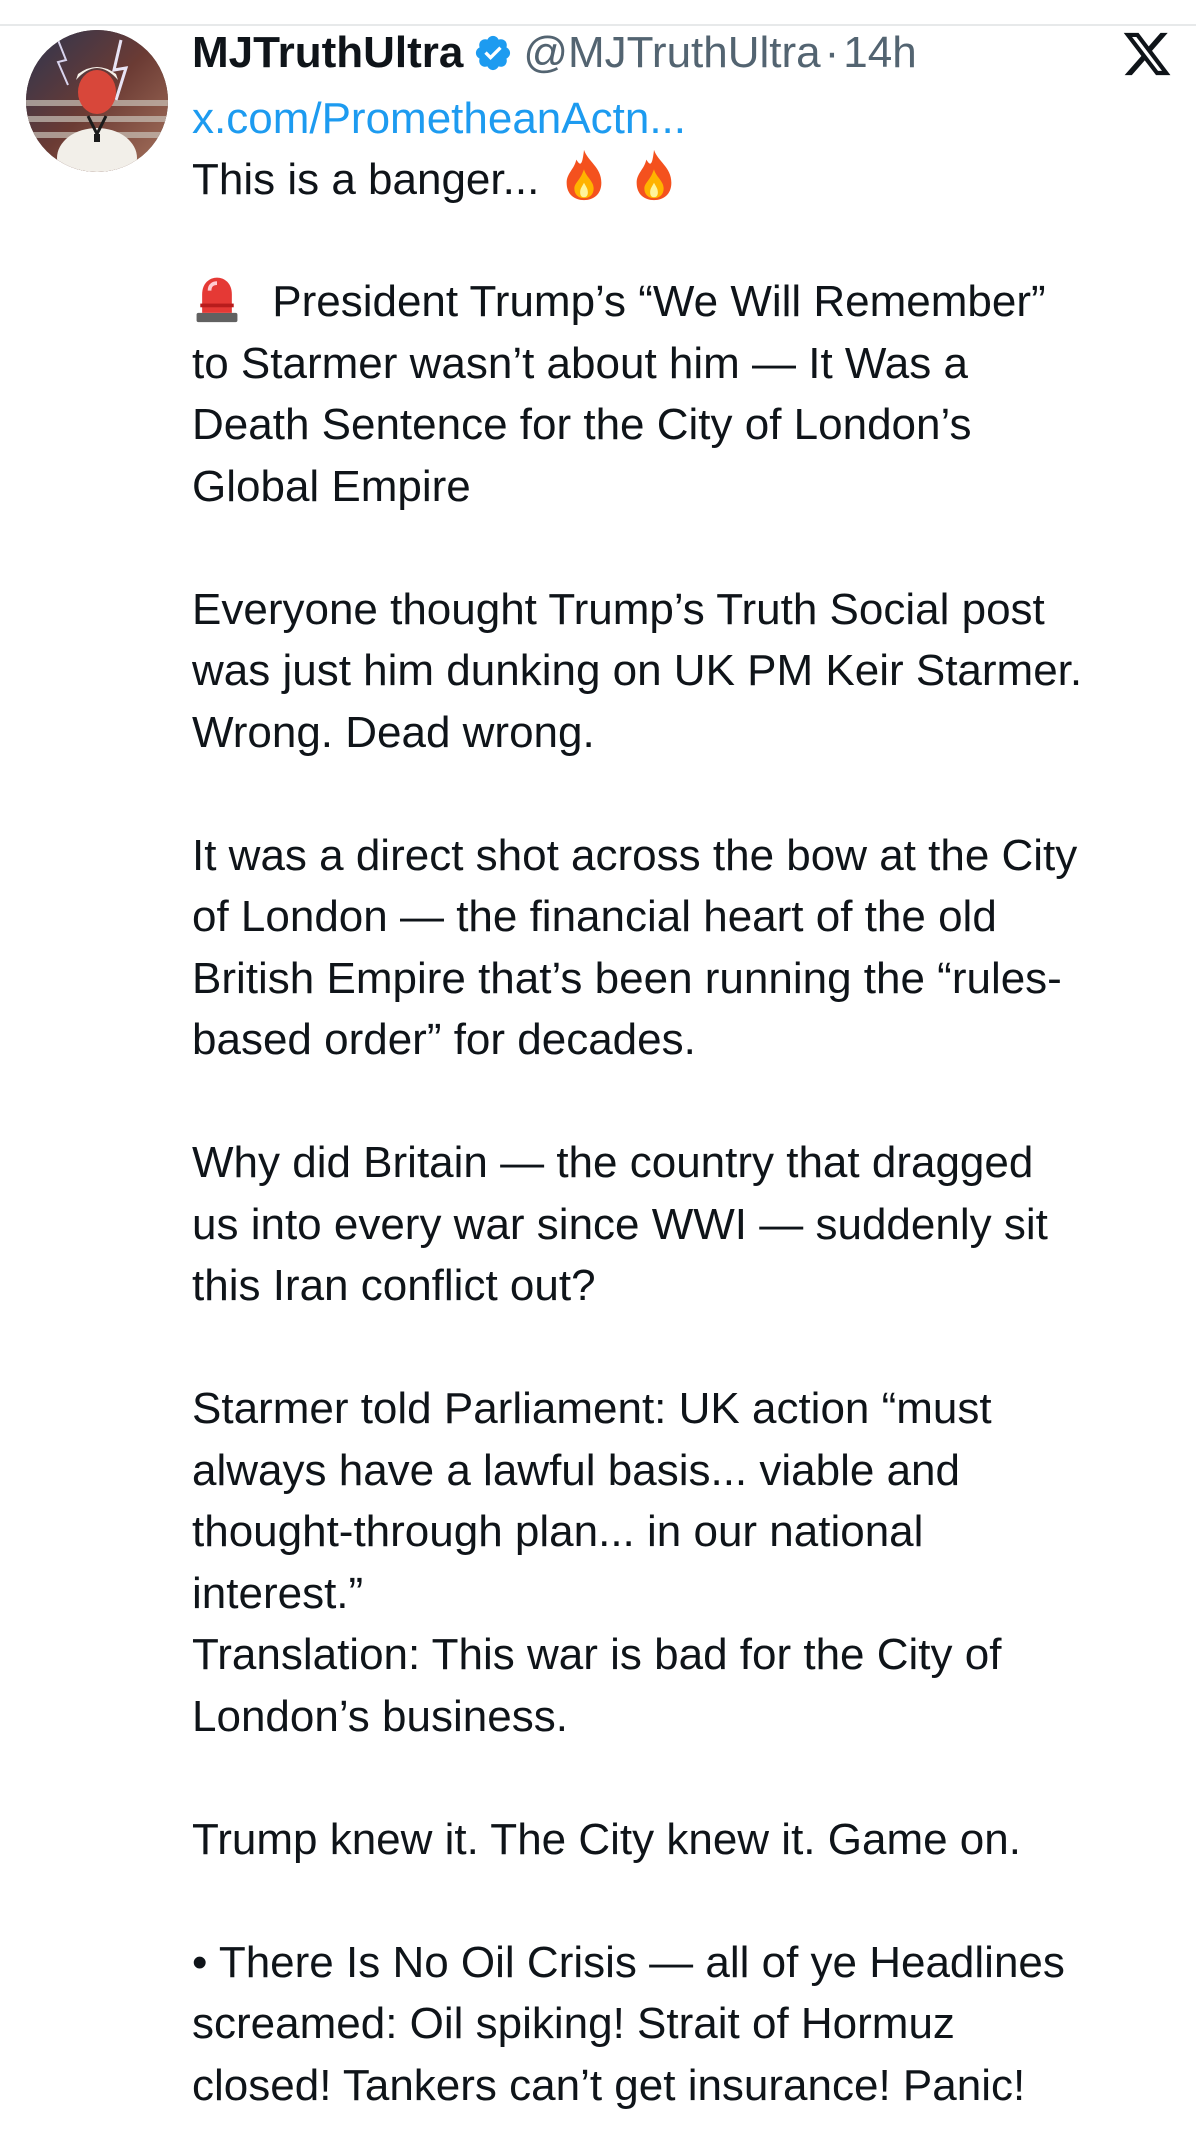  I want to click on headline-line: Global Empire, so click(331, 486).